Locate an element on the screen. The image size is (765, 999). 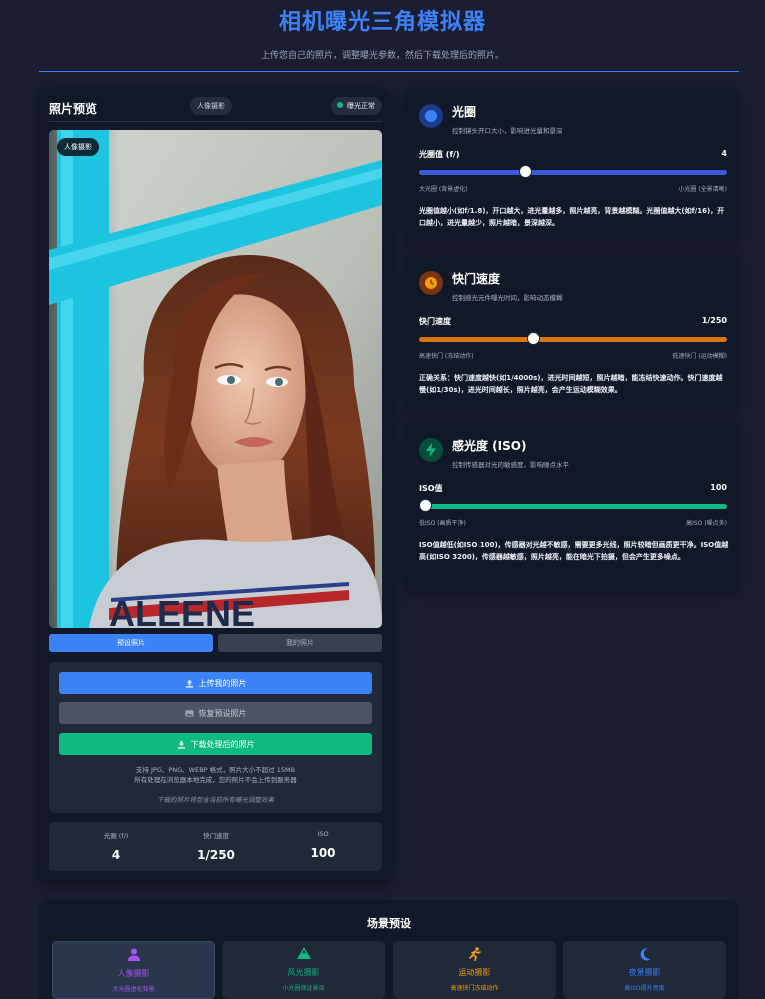
clock-icon is located at coordinates (431, 283).